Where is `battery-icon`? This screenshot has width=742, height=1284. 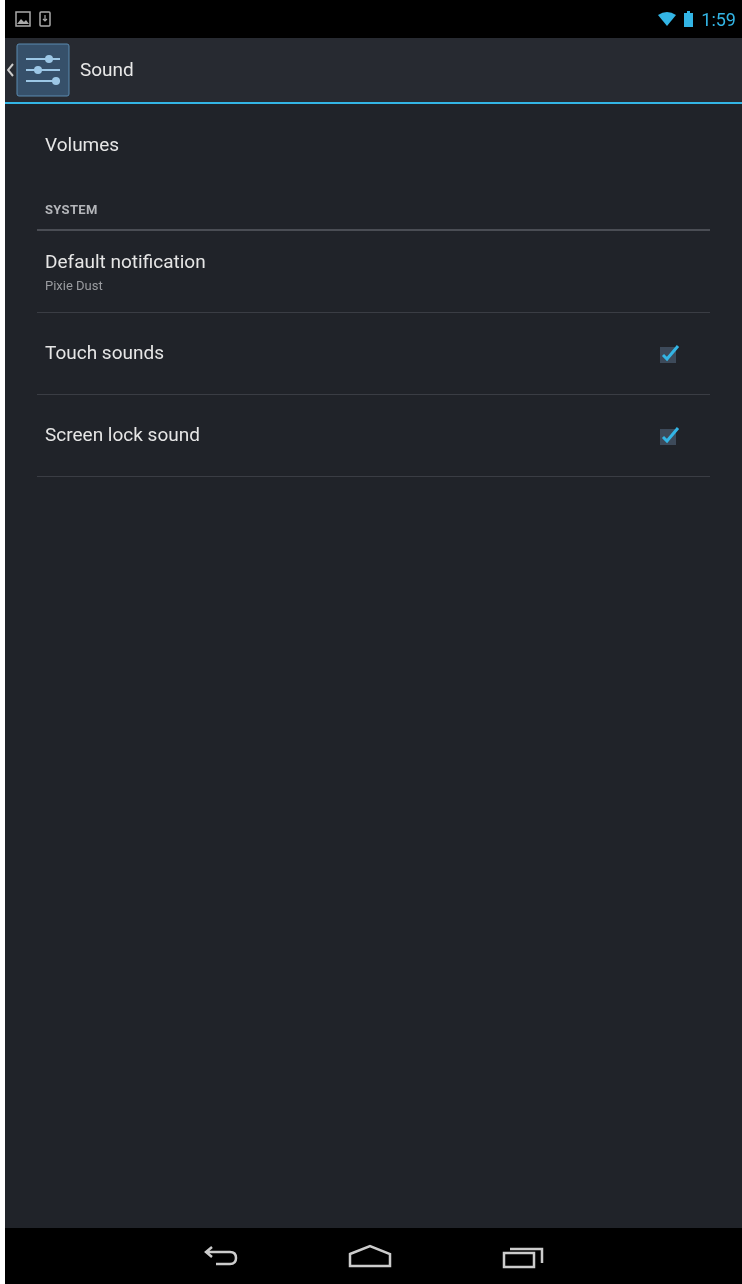
battery-icon is located at coordinates (689, 19).